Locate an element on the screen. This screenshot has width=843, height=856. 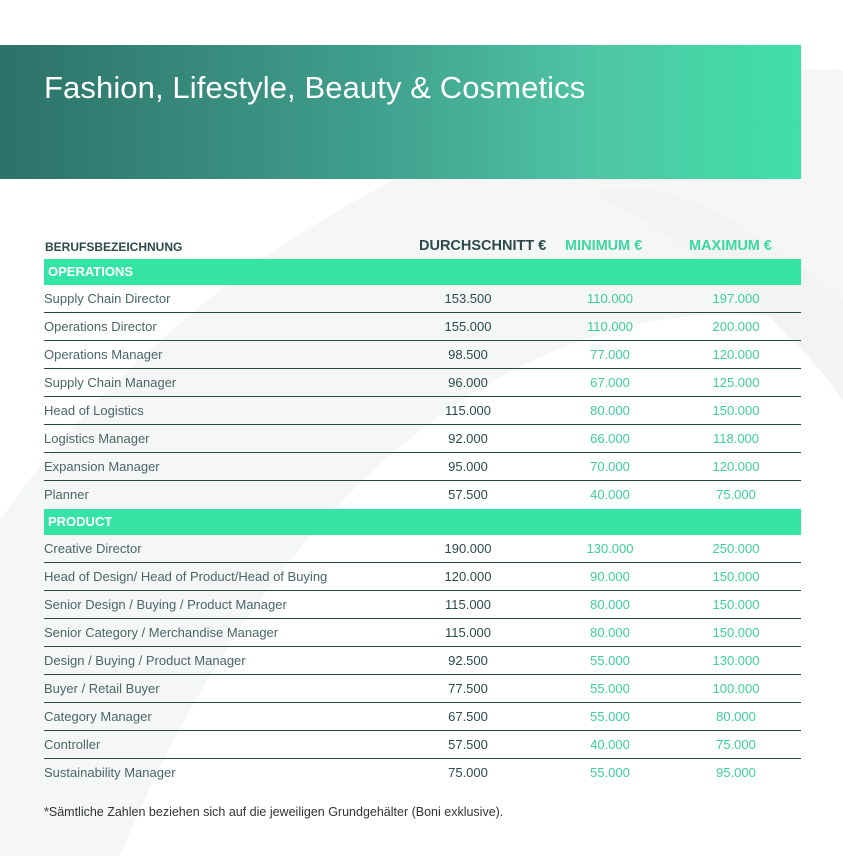
header-minimum: MINIMUM € is located at coordinates (604, 246).